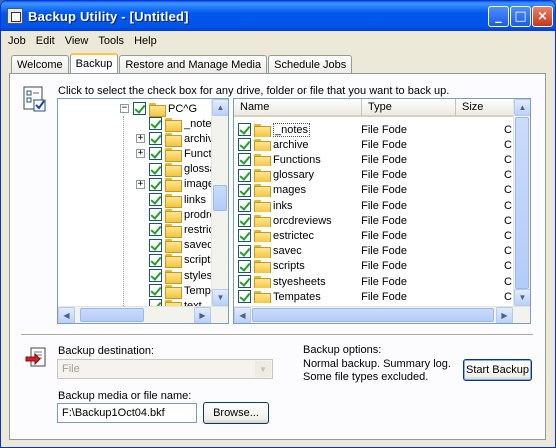 Image resolution: width=556 pixels, height=448 pixels. Describe the element at coordinates (145, 41) in the screenshot. I see `menu-help: Help` at that location.